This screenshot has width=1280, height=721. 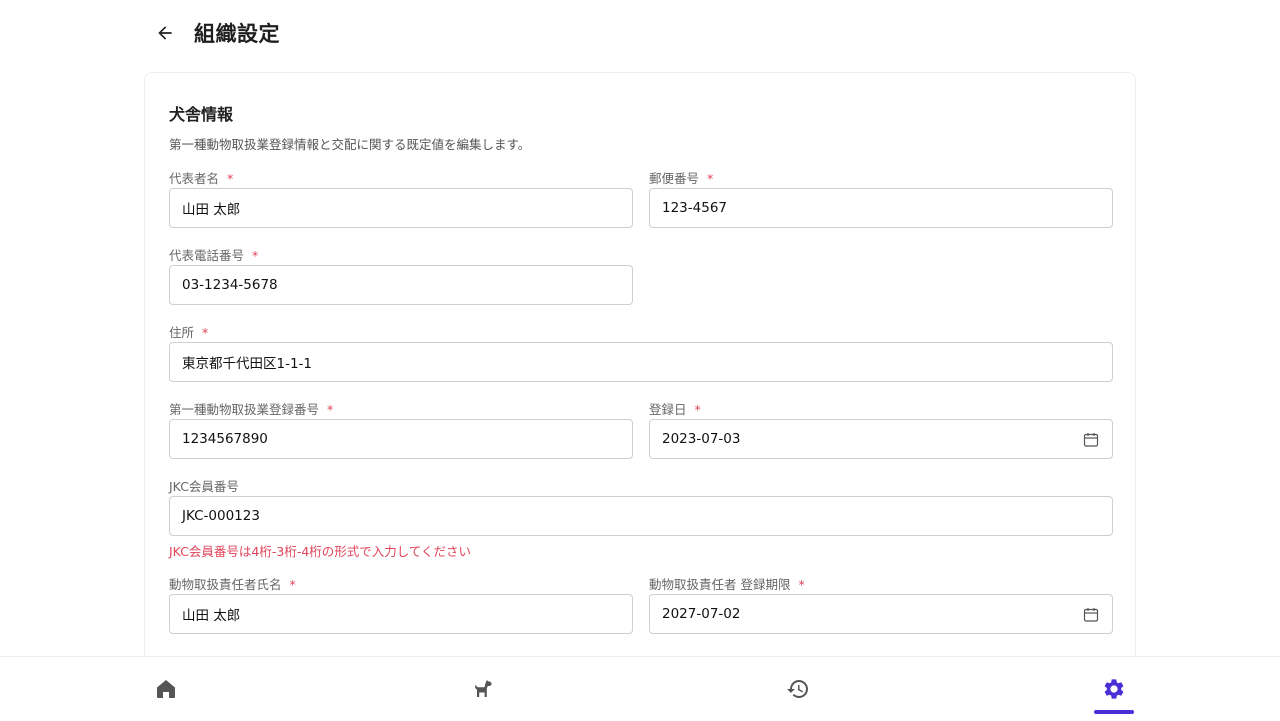 I want to click on dog-icon, so click(x=483, y=688).